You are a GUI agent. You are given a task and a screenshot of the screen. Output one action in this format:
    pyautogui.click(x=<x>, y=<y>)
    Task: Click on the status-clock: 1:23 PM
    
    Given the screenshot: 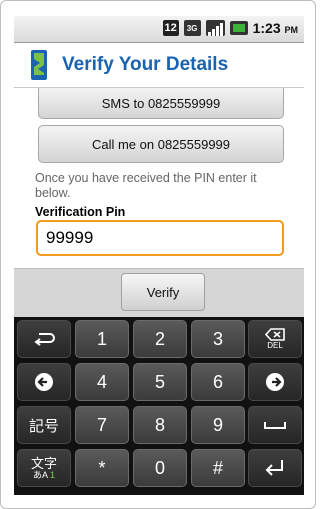 What is the action you would take?
    pyautogui.click(x=275, y=28)
    